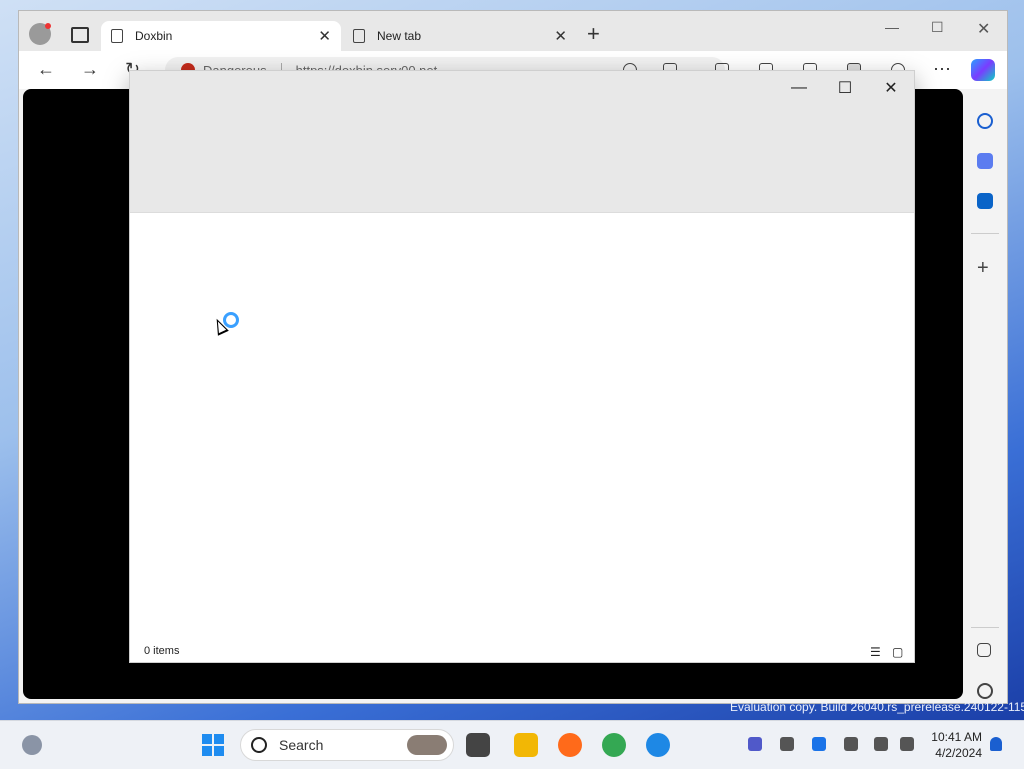 Image resolution: width=1024 pixels, height=769 pixels. What do you see at coordinates (80, 35) in the screenshot?
I see `tab-actions-icon` at bounding box center [80, 35].